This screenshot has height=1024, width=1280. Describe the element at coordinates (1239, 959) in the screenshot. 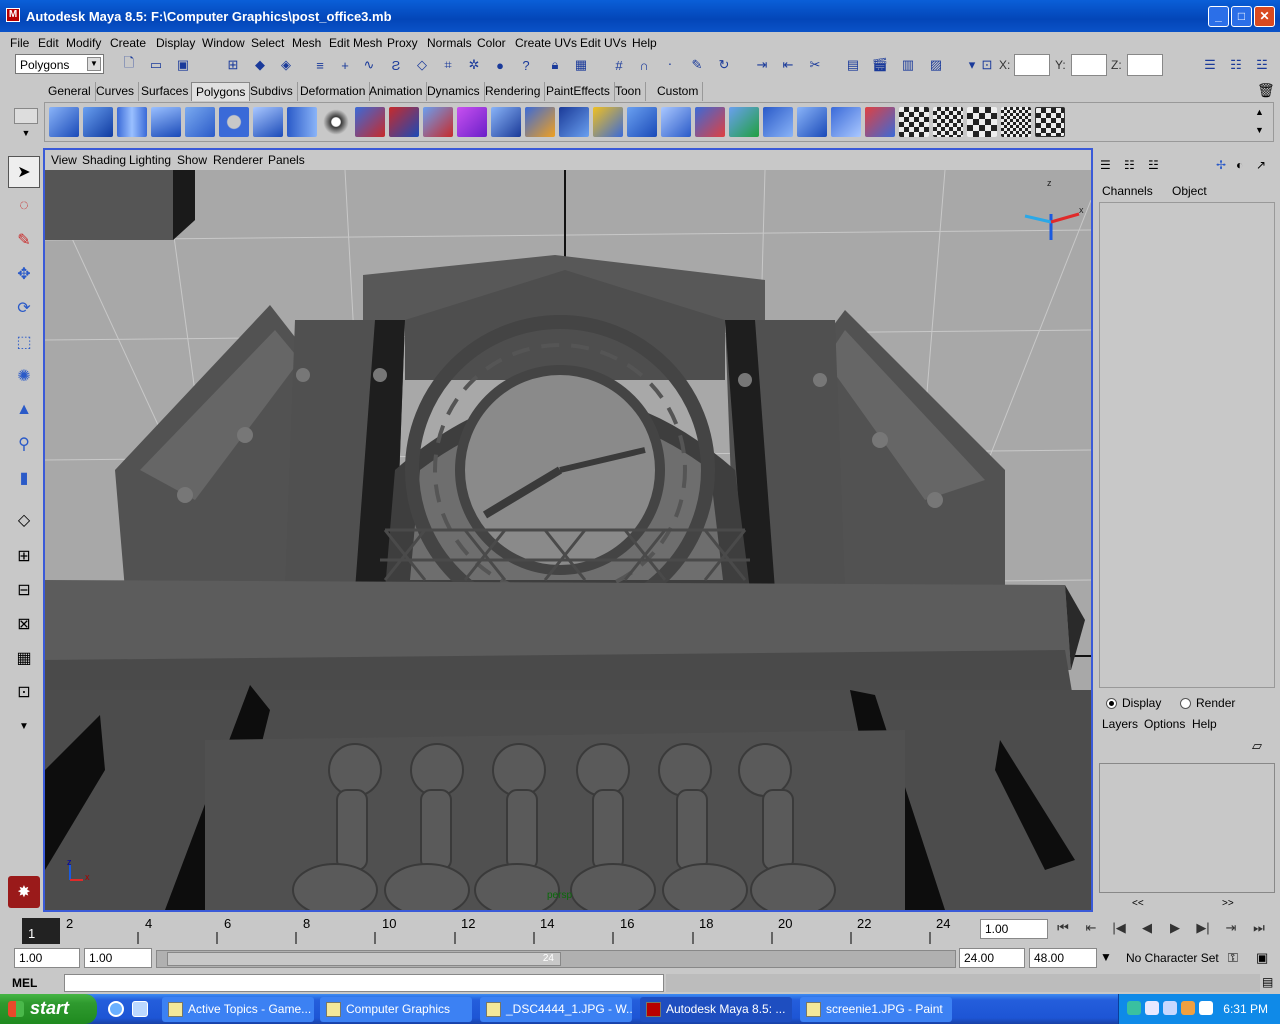

I see `auto-key-icon: ⚿` at that location.